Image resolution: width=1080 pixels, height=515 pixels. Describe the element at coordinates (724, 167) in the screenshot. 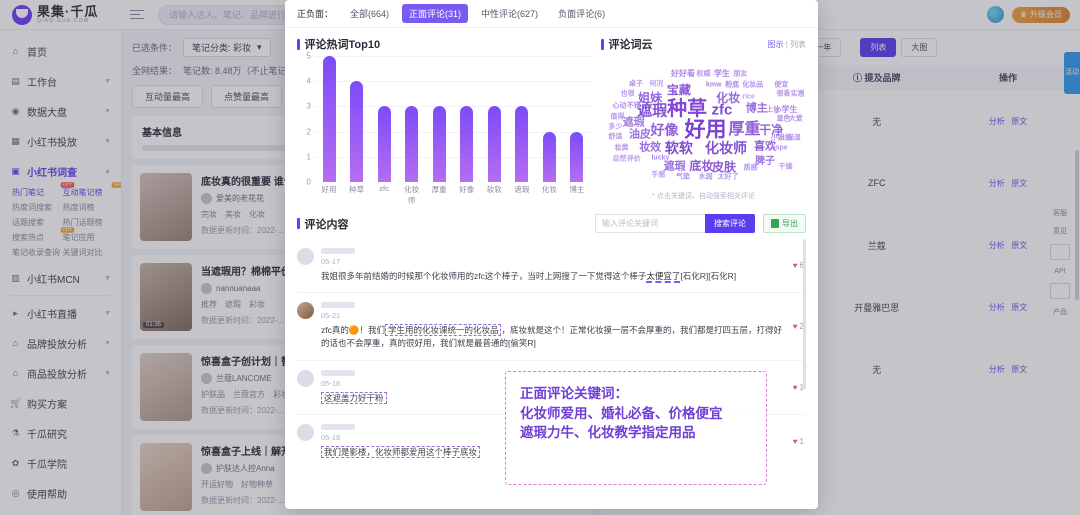

I see `wordcloud-word: 皮肤` at that location.